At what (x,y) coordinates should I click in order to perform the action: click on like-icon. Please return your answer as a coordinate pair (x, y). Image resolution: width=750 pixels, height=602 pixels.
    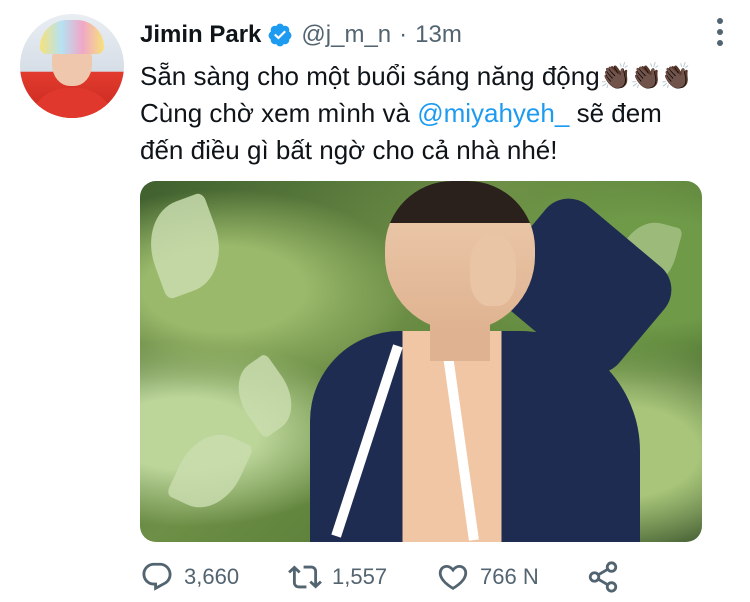
    Looking at the image, I should click on (453, 577).